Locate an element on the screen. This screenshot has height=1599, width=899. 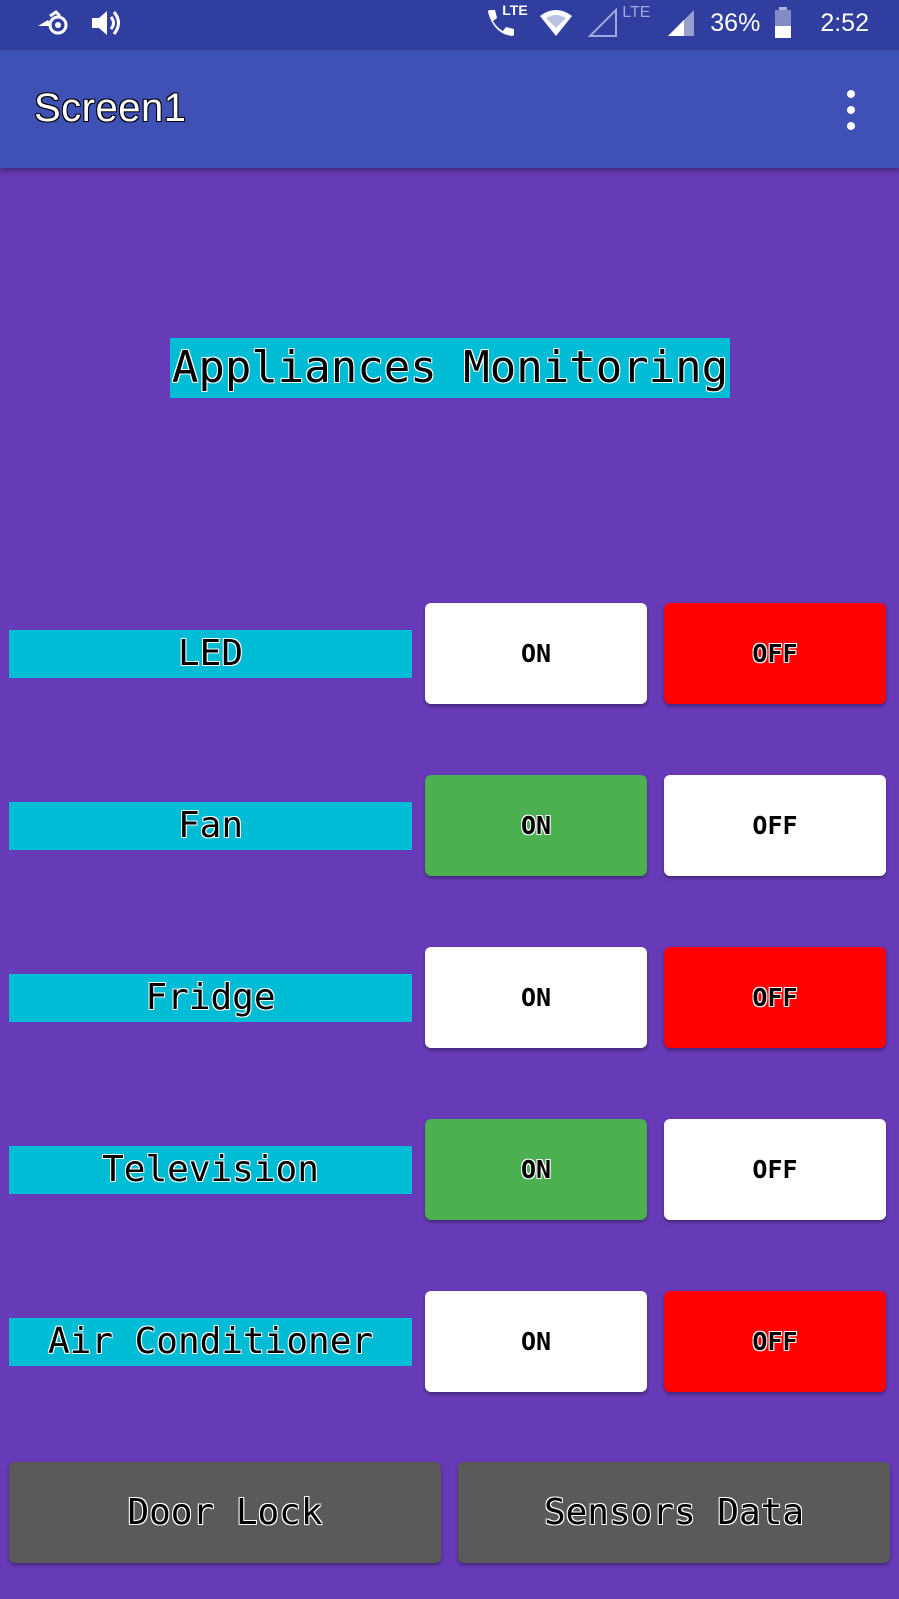
appliance-row: Fridge ON OFF is located at coordinates (449, 998).